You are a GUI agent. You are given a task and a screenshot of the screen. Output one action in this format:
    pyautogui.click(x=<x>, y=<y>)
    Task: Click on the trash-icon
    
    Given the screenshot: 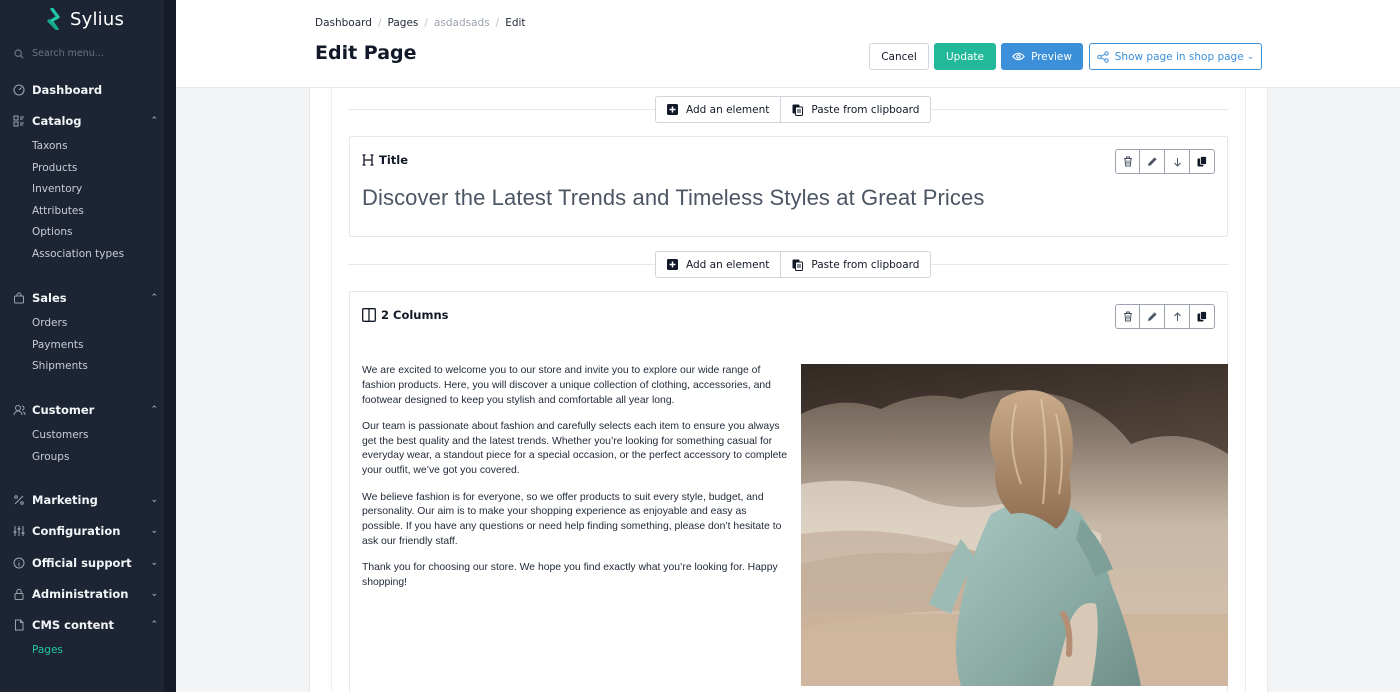 What is the action you would take?
    pyautogui.click(x=1127, y=161)
    